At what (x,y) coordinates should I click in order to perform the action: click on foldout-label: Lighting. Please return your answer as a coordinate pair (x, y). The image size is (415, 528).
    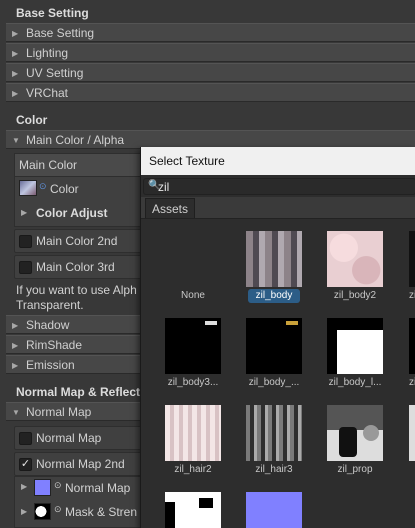
    Looking at the image, I should click on (47, 53).